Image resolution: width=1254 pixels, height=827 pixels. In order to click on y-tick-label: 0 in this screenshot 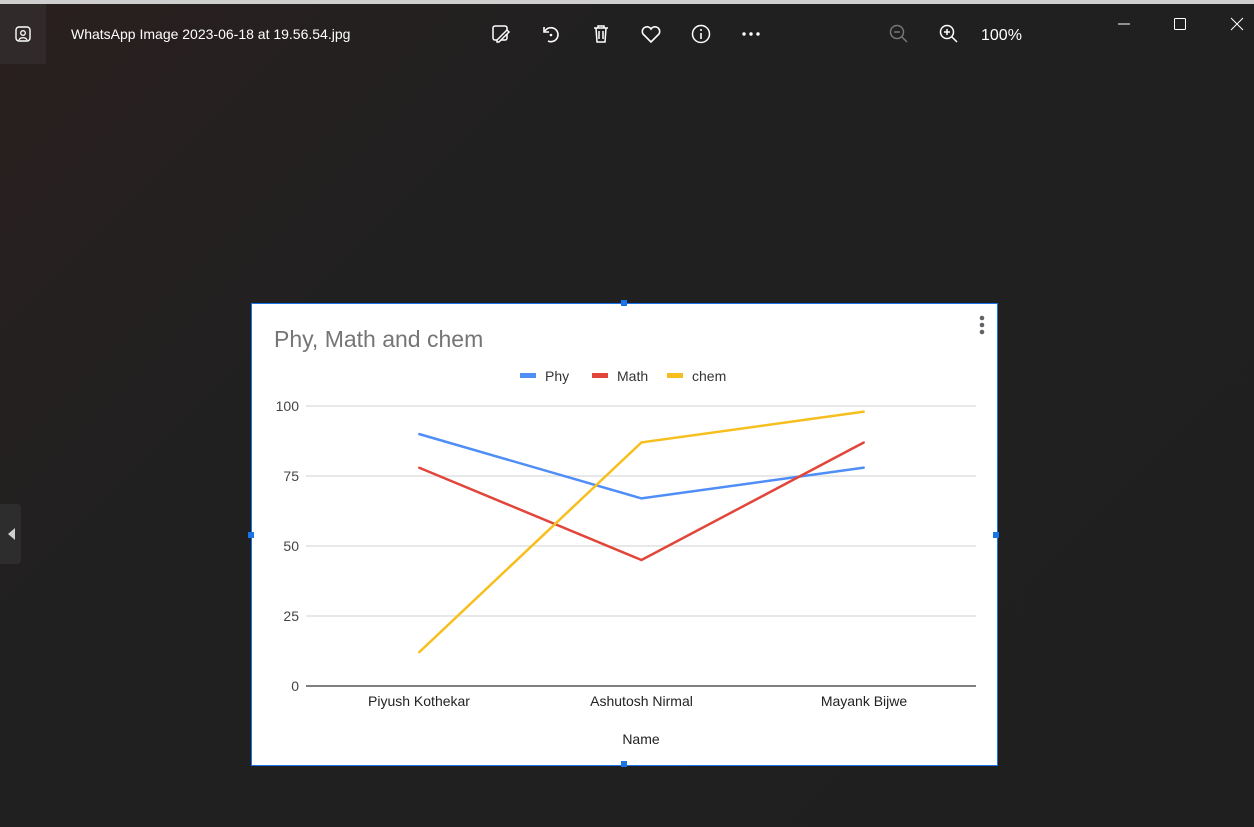, I will do `click(295, 686)`.